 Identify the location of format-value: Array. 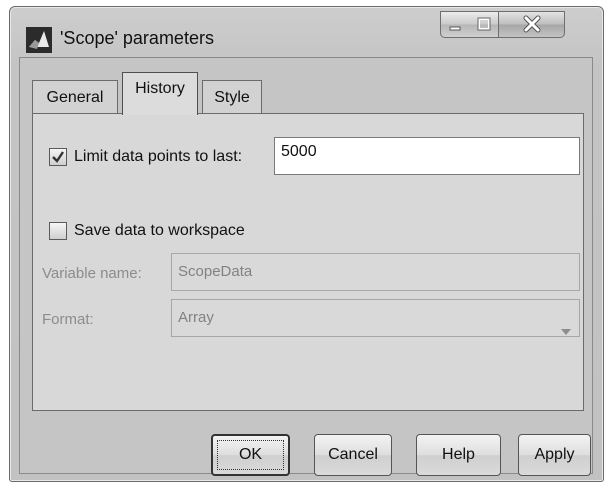
(196, 317).